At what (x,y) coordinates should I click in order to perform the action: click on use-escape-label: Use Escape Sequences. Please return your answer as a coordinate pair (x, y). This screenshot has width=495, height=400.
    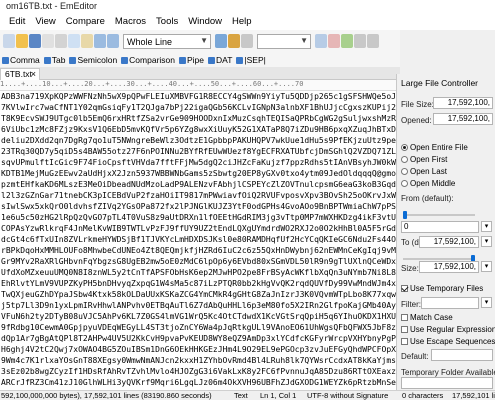
    Looking at the image, I should click on (452, 341).